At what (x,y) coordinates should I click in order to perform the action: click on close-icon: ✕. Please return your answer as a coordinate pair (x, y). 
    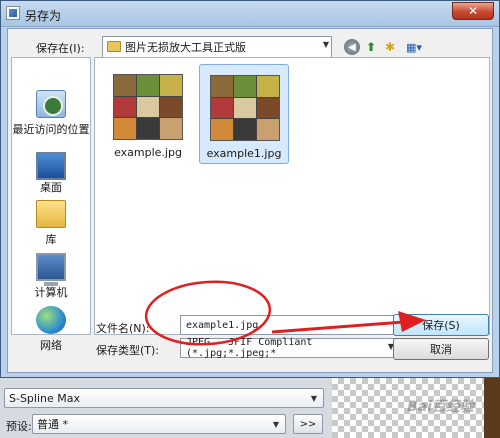
    Looking at the image, I should click on (473, 11).